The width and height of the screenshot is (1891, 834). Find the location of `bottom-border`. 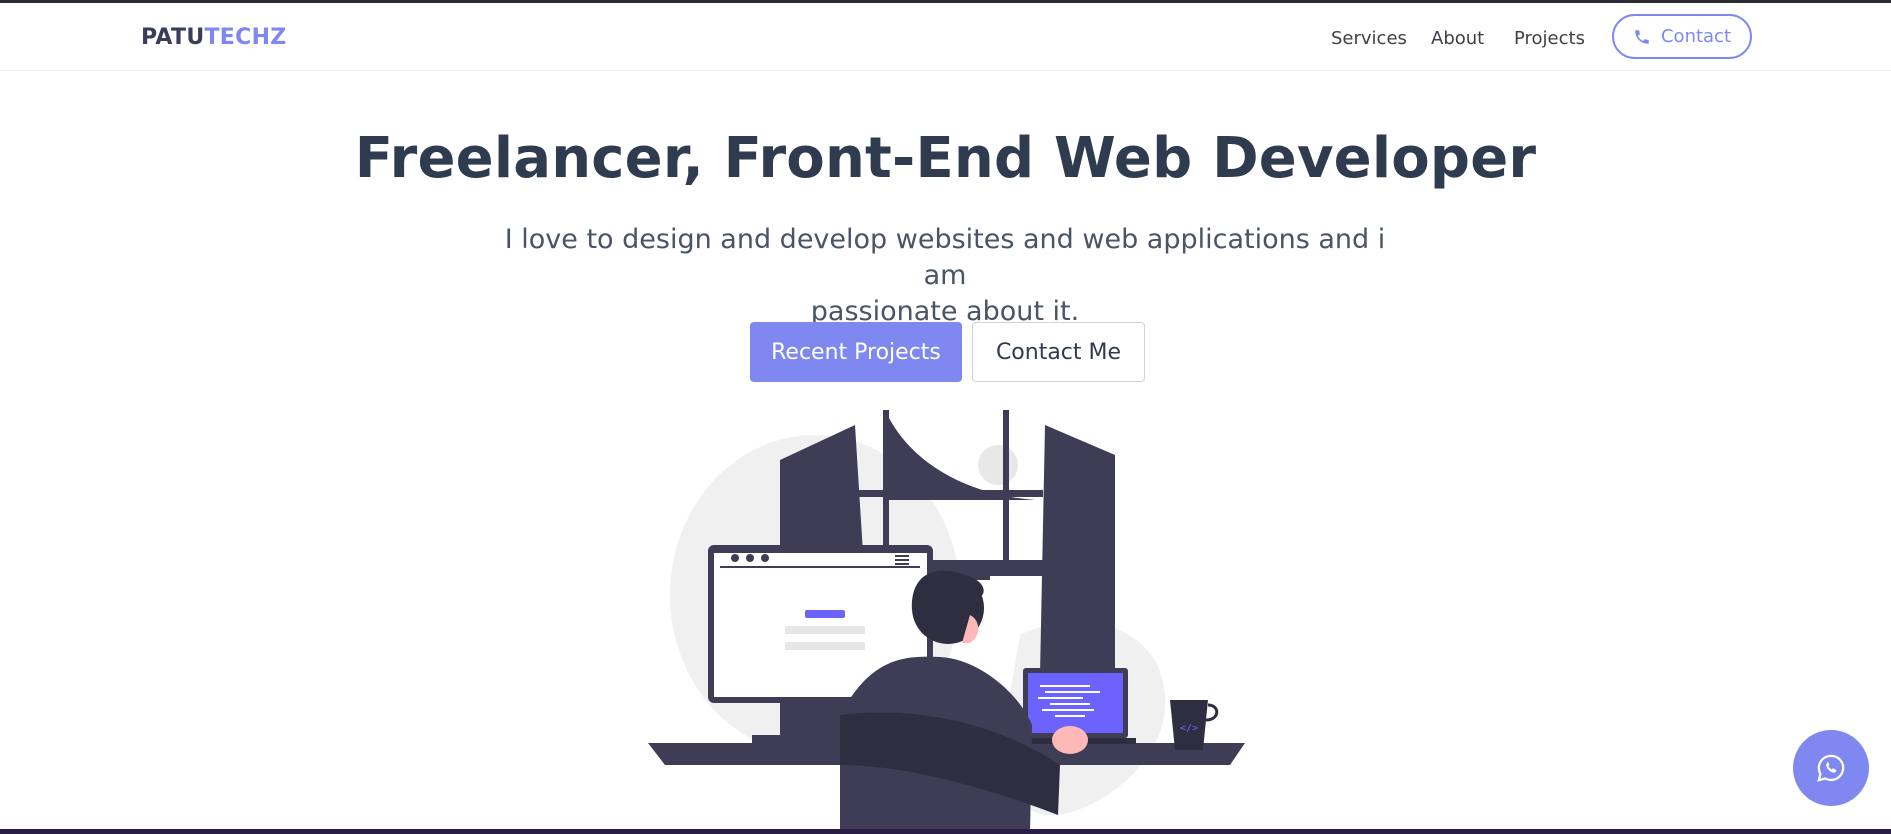

bottom-border is located at coordinates (945, 831).